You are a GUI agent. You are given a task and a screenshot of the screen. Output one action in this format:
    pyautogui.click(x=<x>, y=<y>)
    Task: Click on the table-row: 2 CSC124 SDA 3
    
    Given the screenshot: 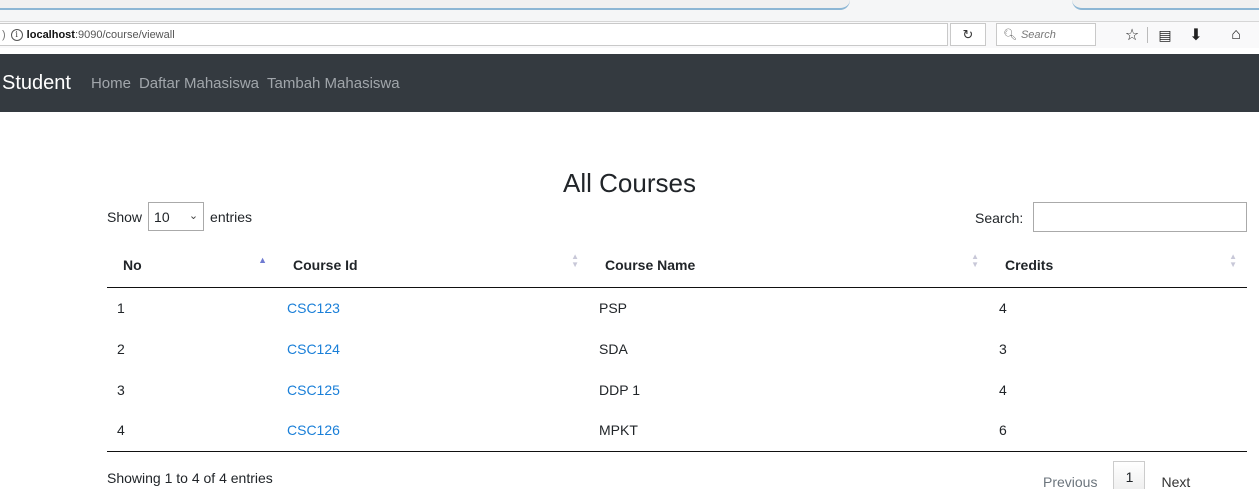 What is the action you would take?
    pyautogui.click(x=677, y=348)
    